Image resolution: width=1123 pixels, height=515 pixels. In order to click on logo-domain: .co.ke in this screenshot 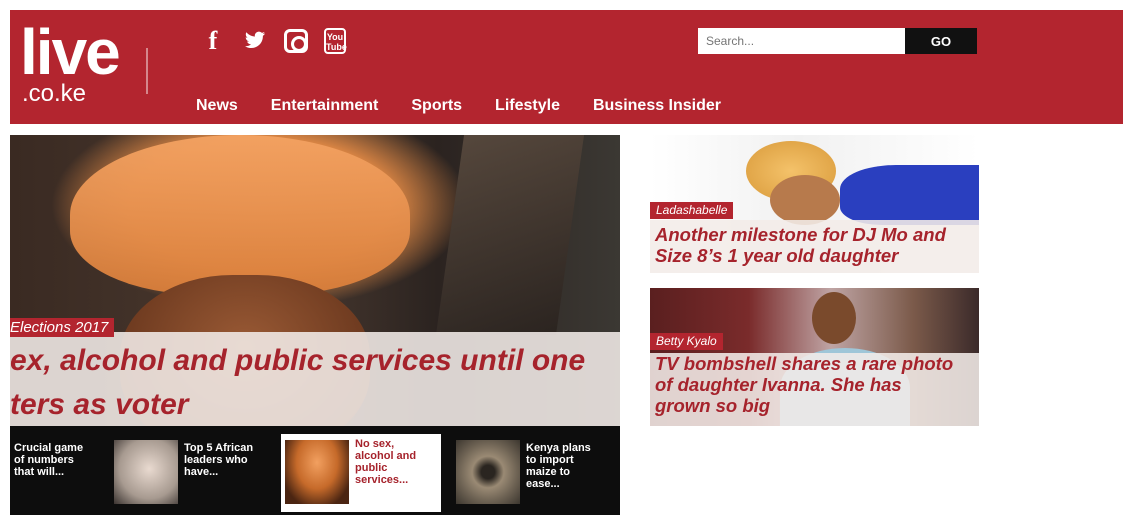, I will do `click(54, 93)`.